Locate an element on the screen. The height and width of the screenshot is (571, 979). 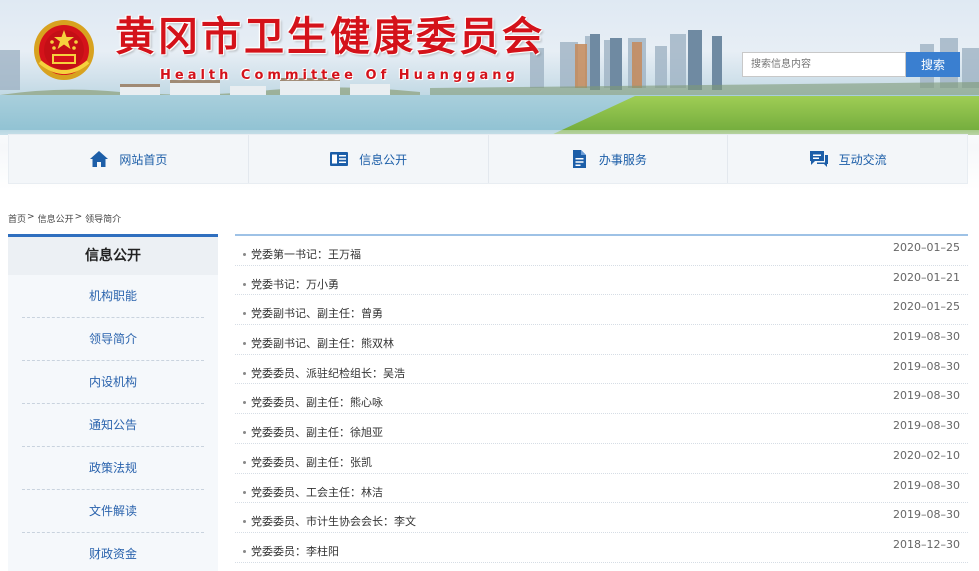
nav-item-services: 办事服务 is located at coordinates (609, 159).